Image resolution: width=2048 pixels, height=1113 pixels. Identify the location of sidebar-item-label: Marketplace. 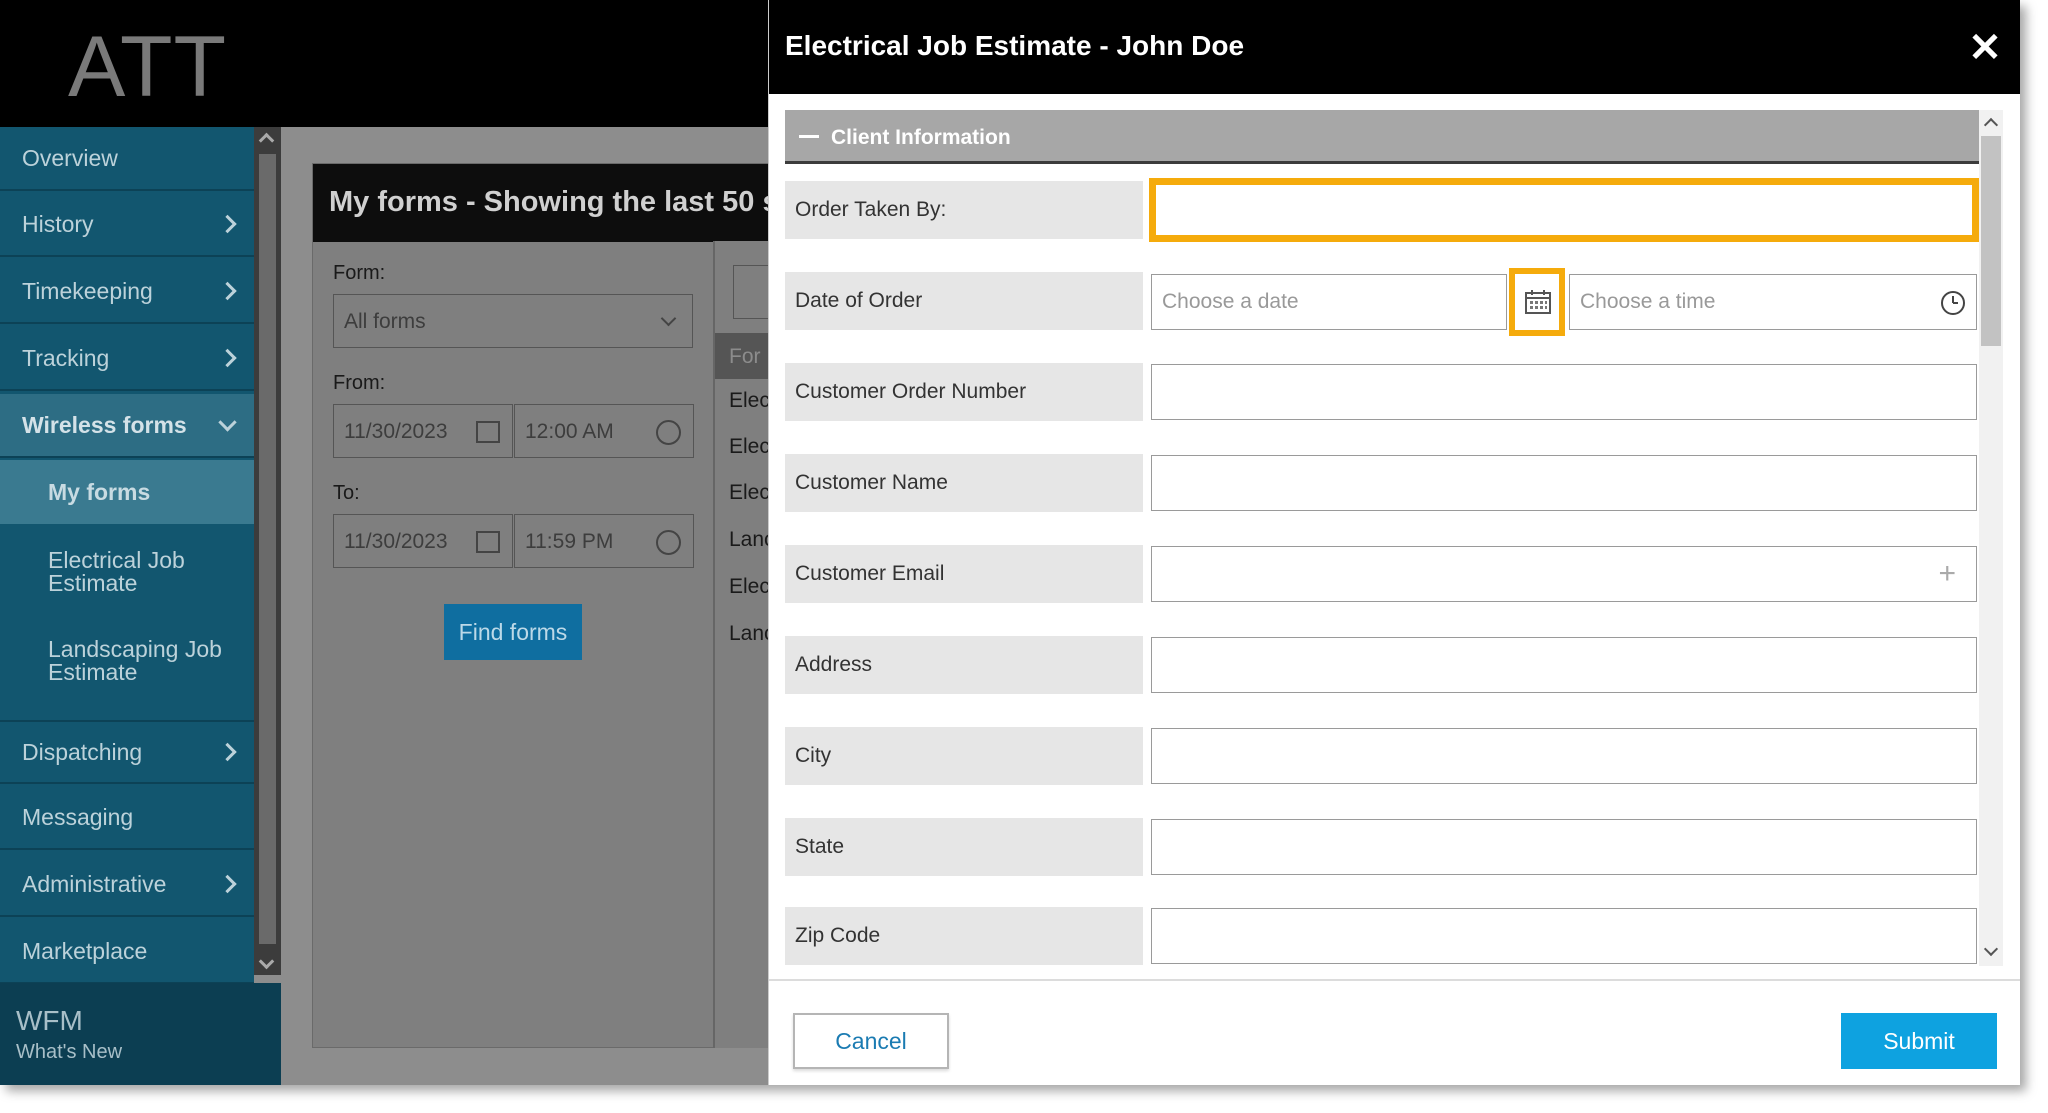
(85, 950).